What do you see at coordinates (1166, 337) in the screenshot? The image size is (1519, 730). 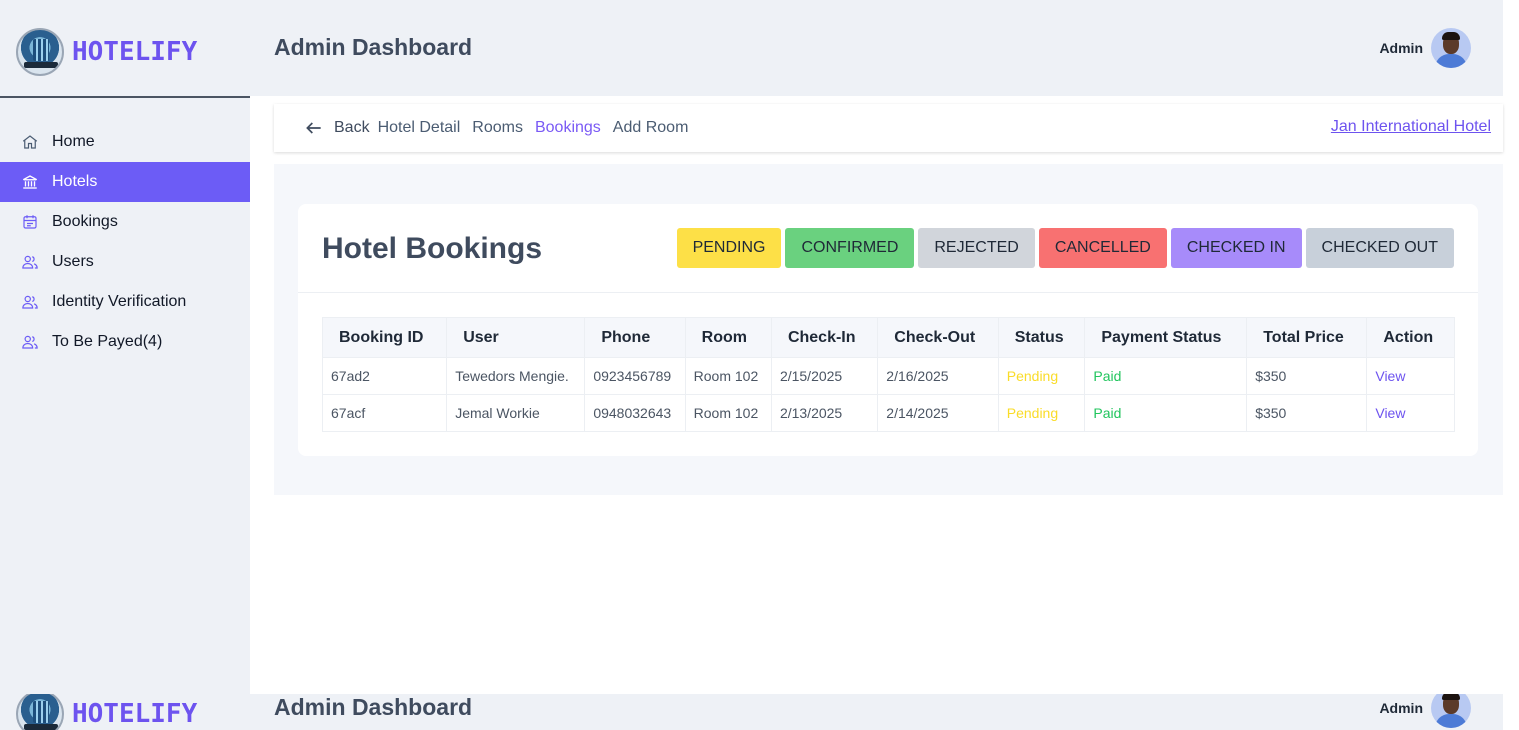 I see `column-header: Payment Status` at bounding box center [1166, 337].